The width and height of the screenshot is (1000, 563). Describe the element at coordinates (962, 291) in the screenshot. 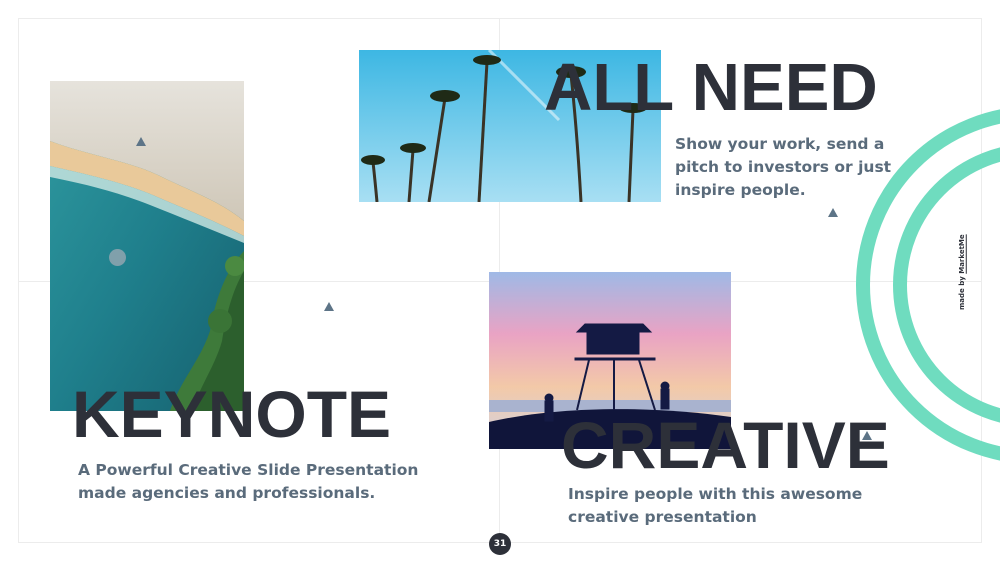

I see `credit-prefix: made by` at that location.